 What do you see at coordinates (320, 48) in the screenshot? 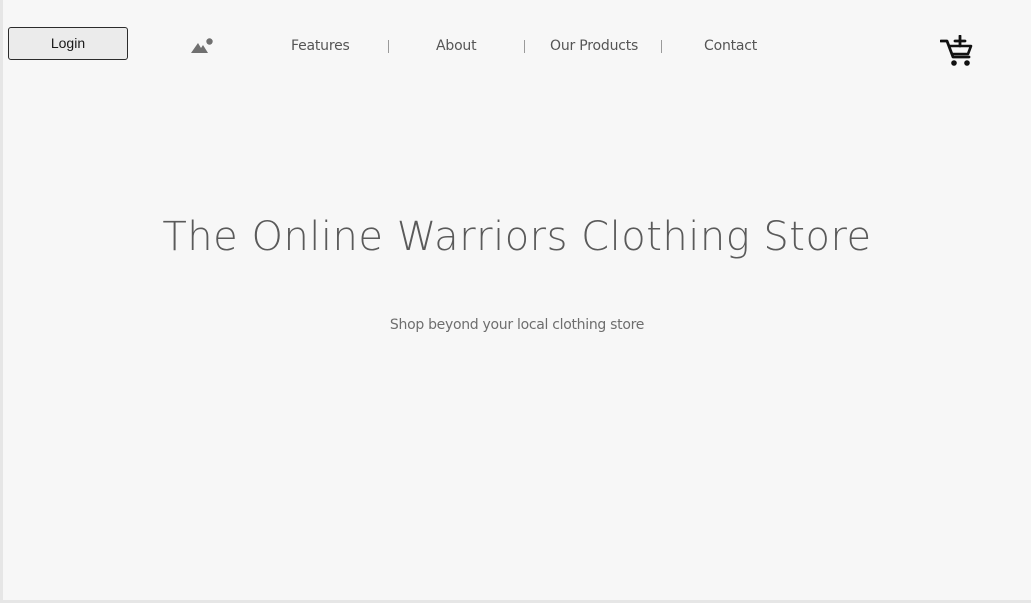
I see `nav-item-features: Features` at bounding box center [320, 48].